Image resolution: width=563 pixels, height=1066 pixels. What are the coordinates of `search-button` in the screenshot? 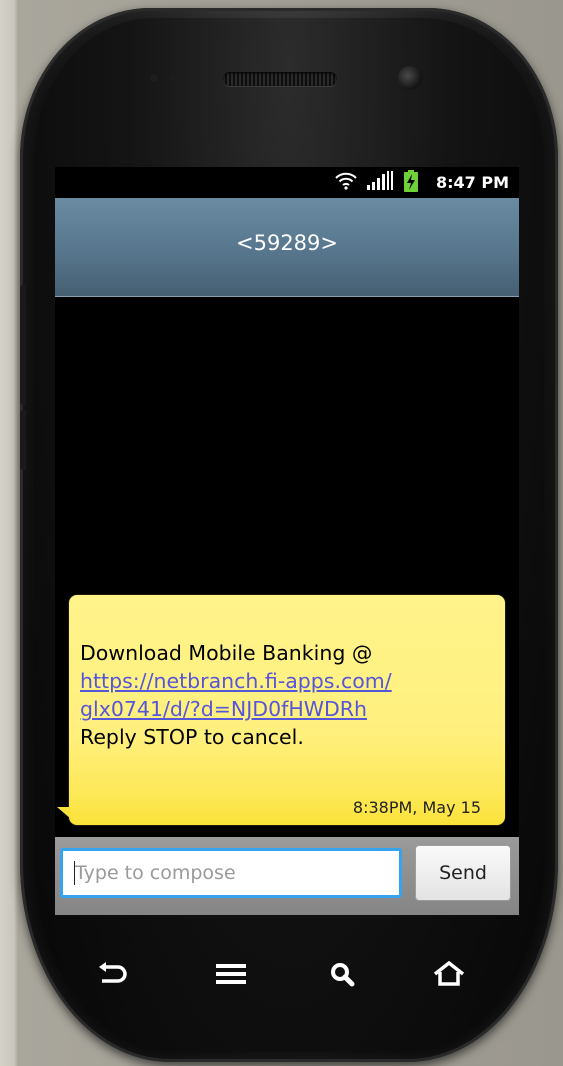 It's located at (343, 976).